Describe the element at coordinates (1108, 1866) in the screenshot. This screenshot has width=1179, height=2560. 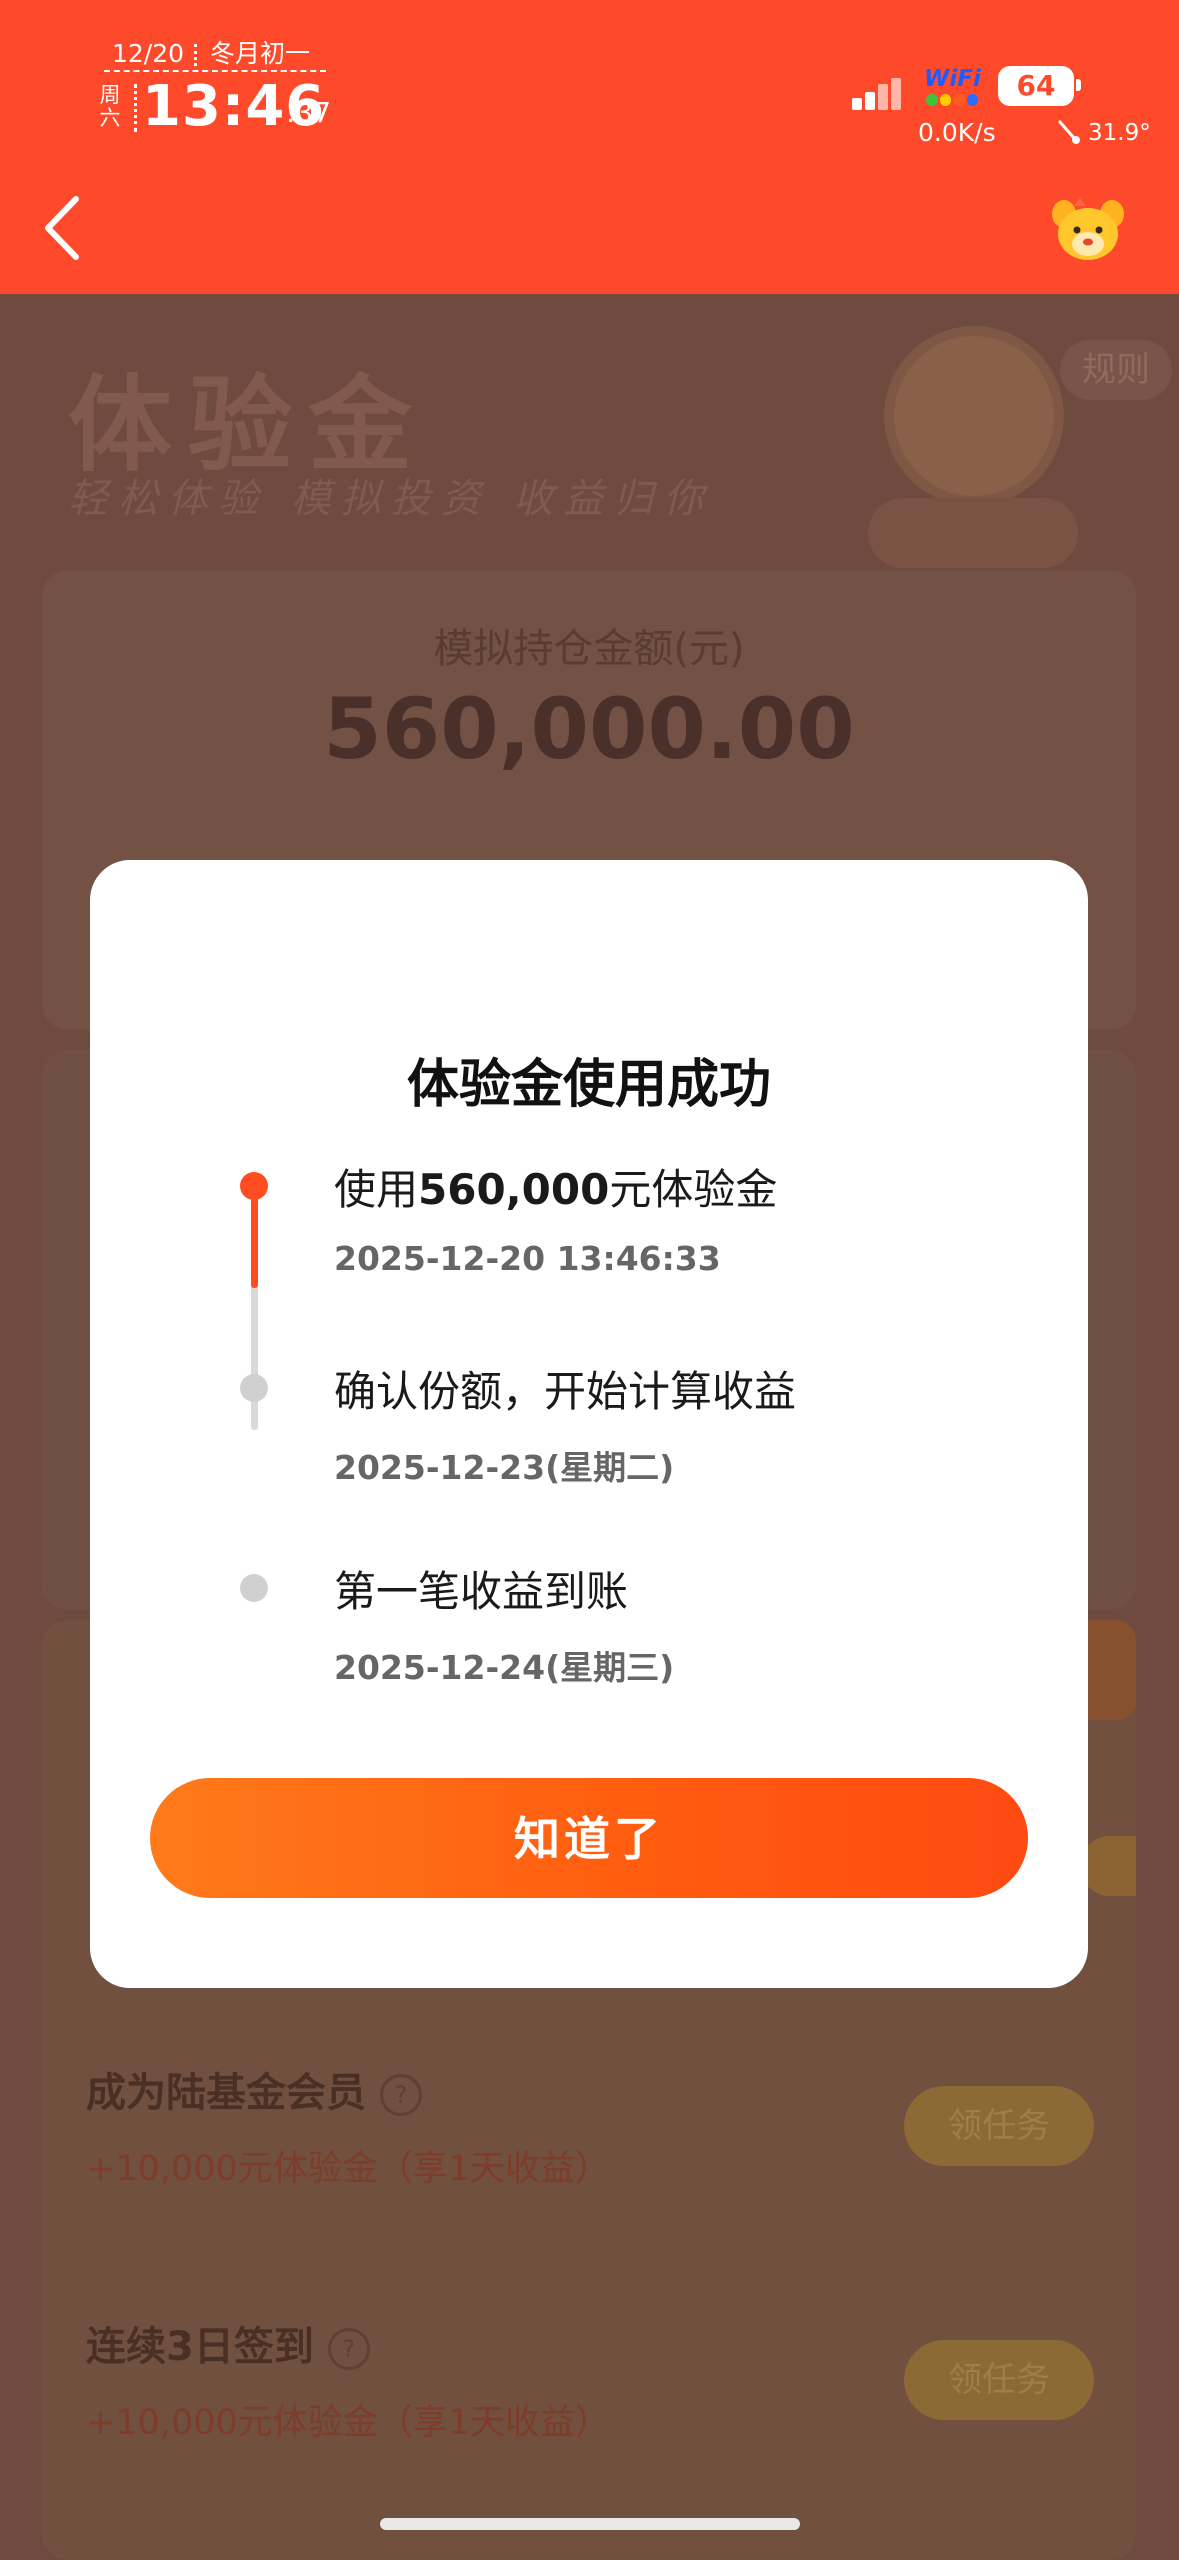
I see `task-button-peek` at that location.